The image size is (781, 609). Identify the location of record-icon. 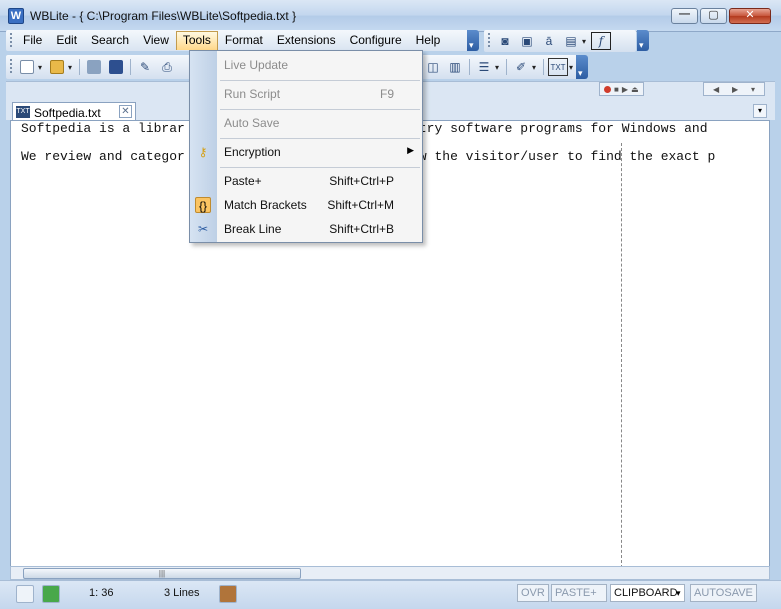
(607, 89).